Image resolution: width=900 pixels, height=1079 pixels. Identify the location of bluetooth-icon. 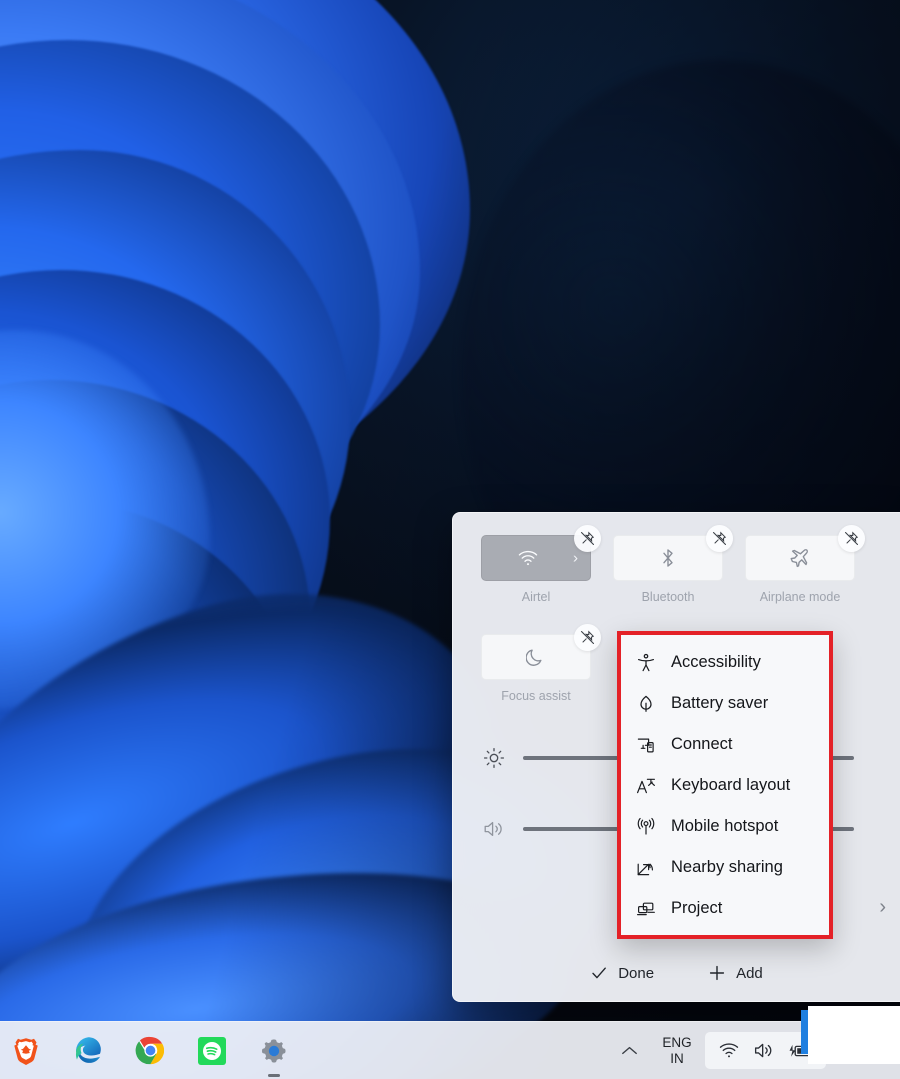
(668, 558).